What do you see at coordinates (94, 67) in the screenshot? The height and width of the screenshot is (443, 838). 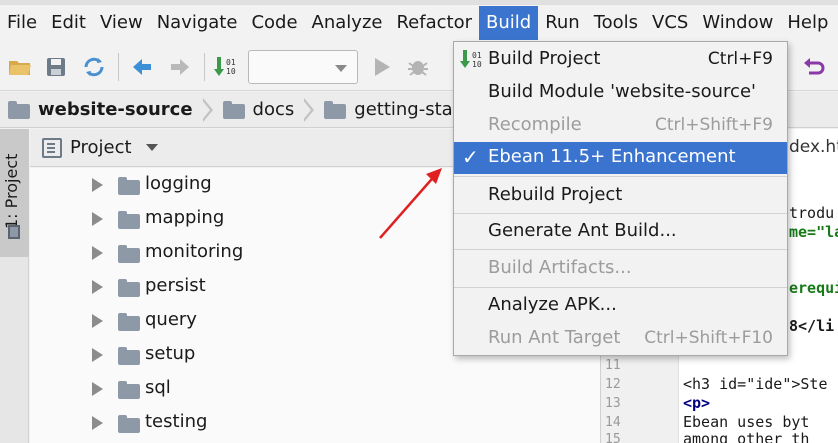 I see `sync-icon` at bounding box center [94, 67].